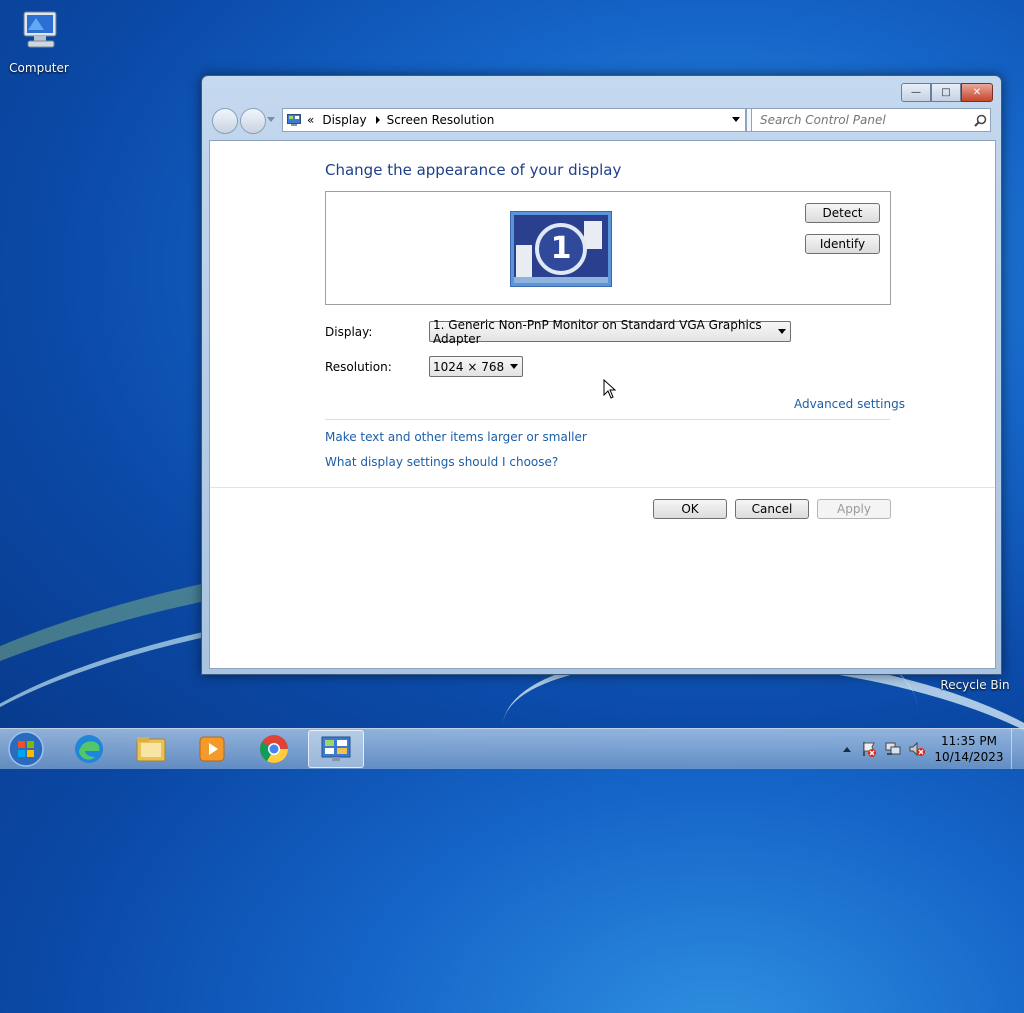  Describe the element at coordinates (772, 509) in the screenshot. I see `cancel-button: Cancel` at that location.